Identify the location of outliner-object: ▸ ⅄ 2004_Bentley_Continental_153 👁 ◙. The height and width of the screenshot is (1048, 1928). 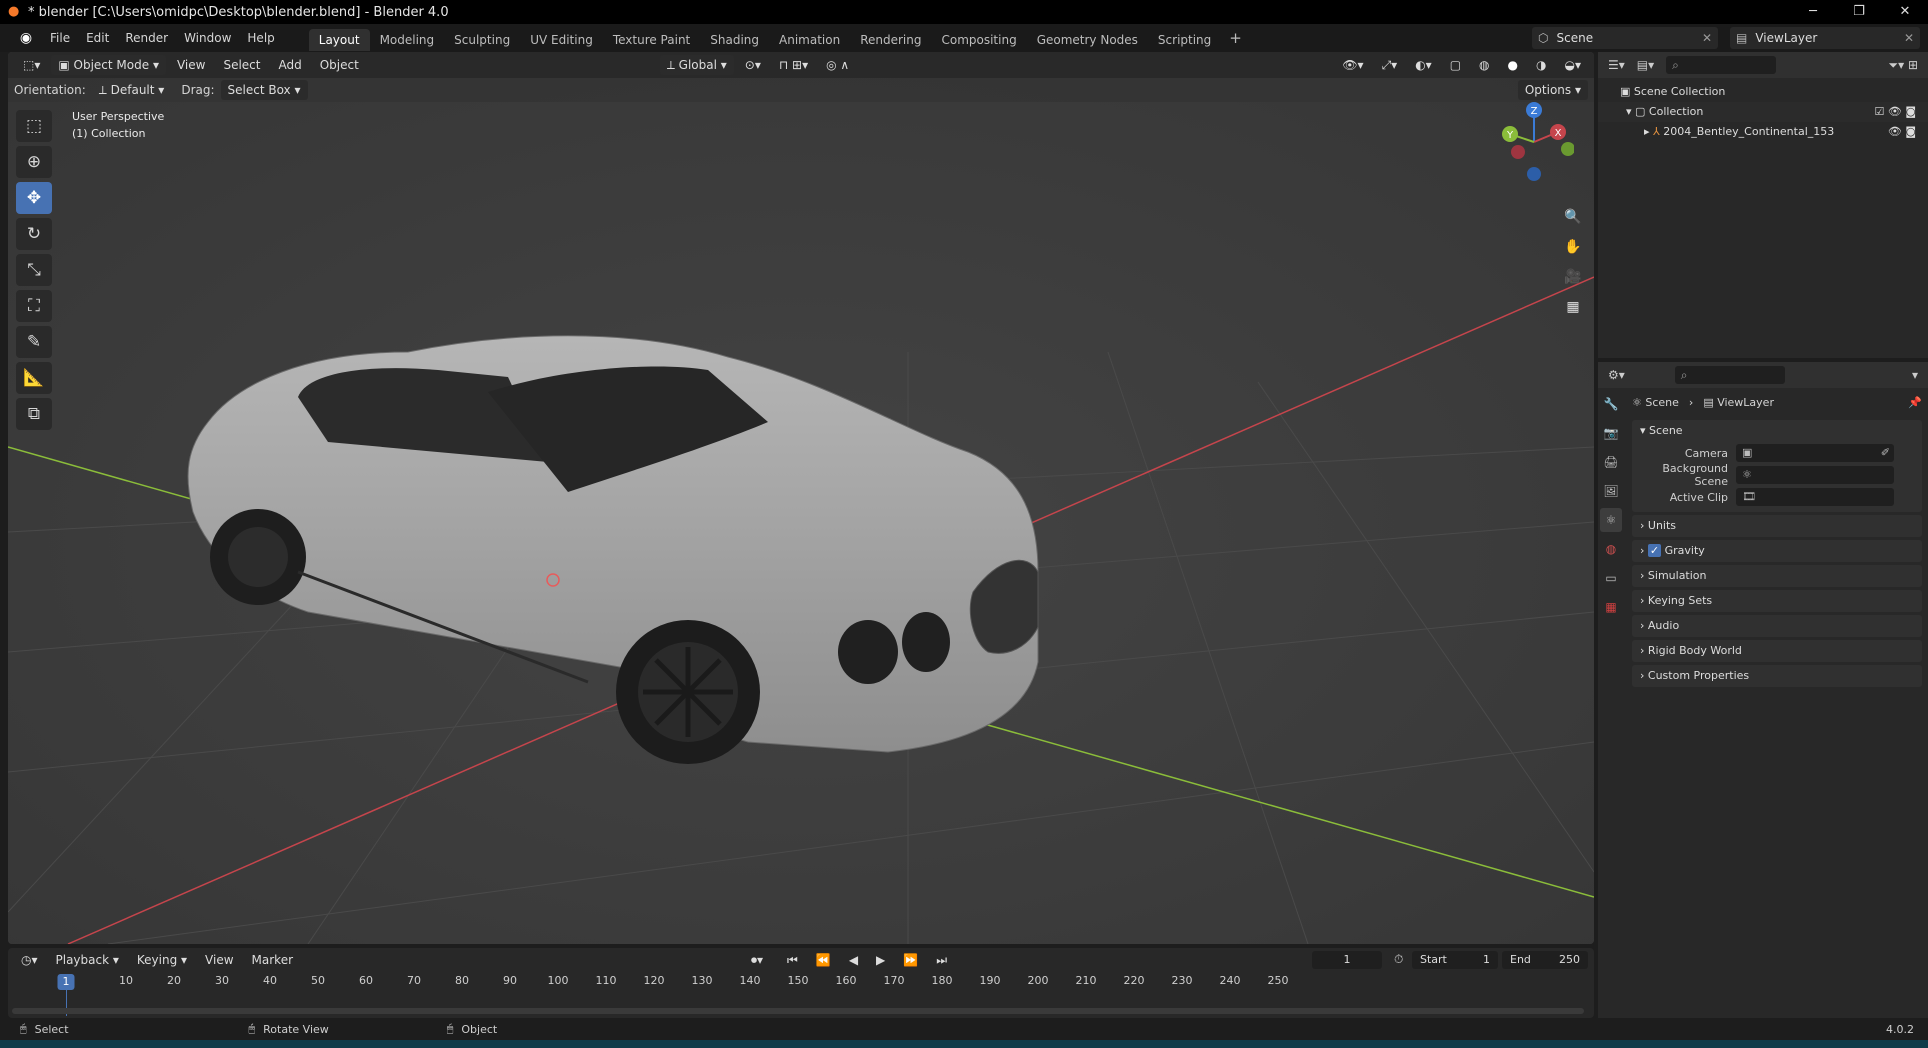
(1763, 132).